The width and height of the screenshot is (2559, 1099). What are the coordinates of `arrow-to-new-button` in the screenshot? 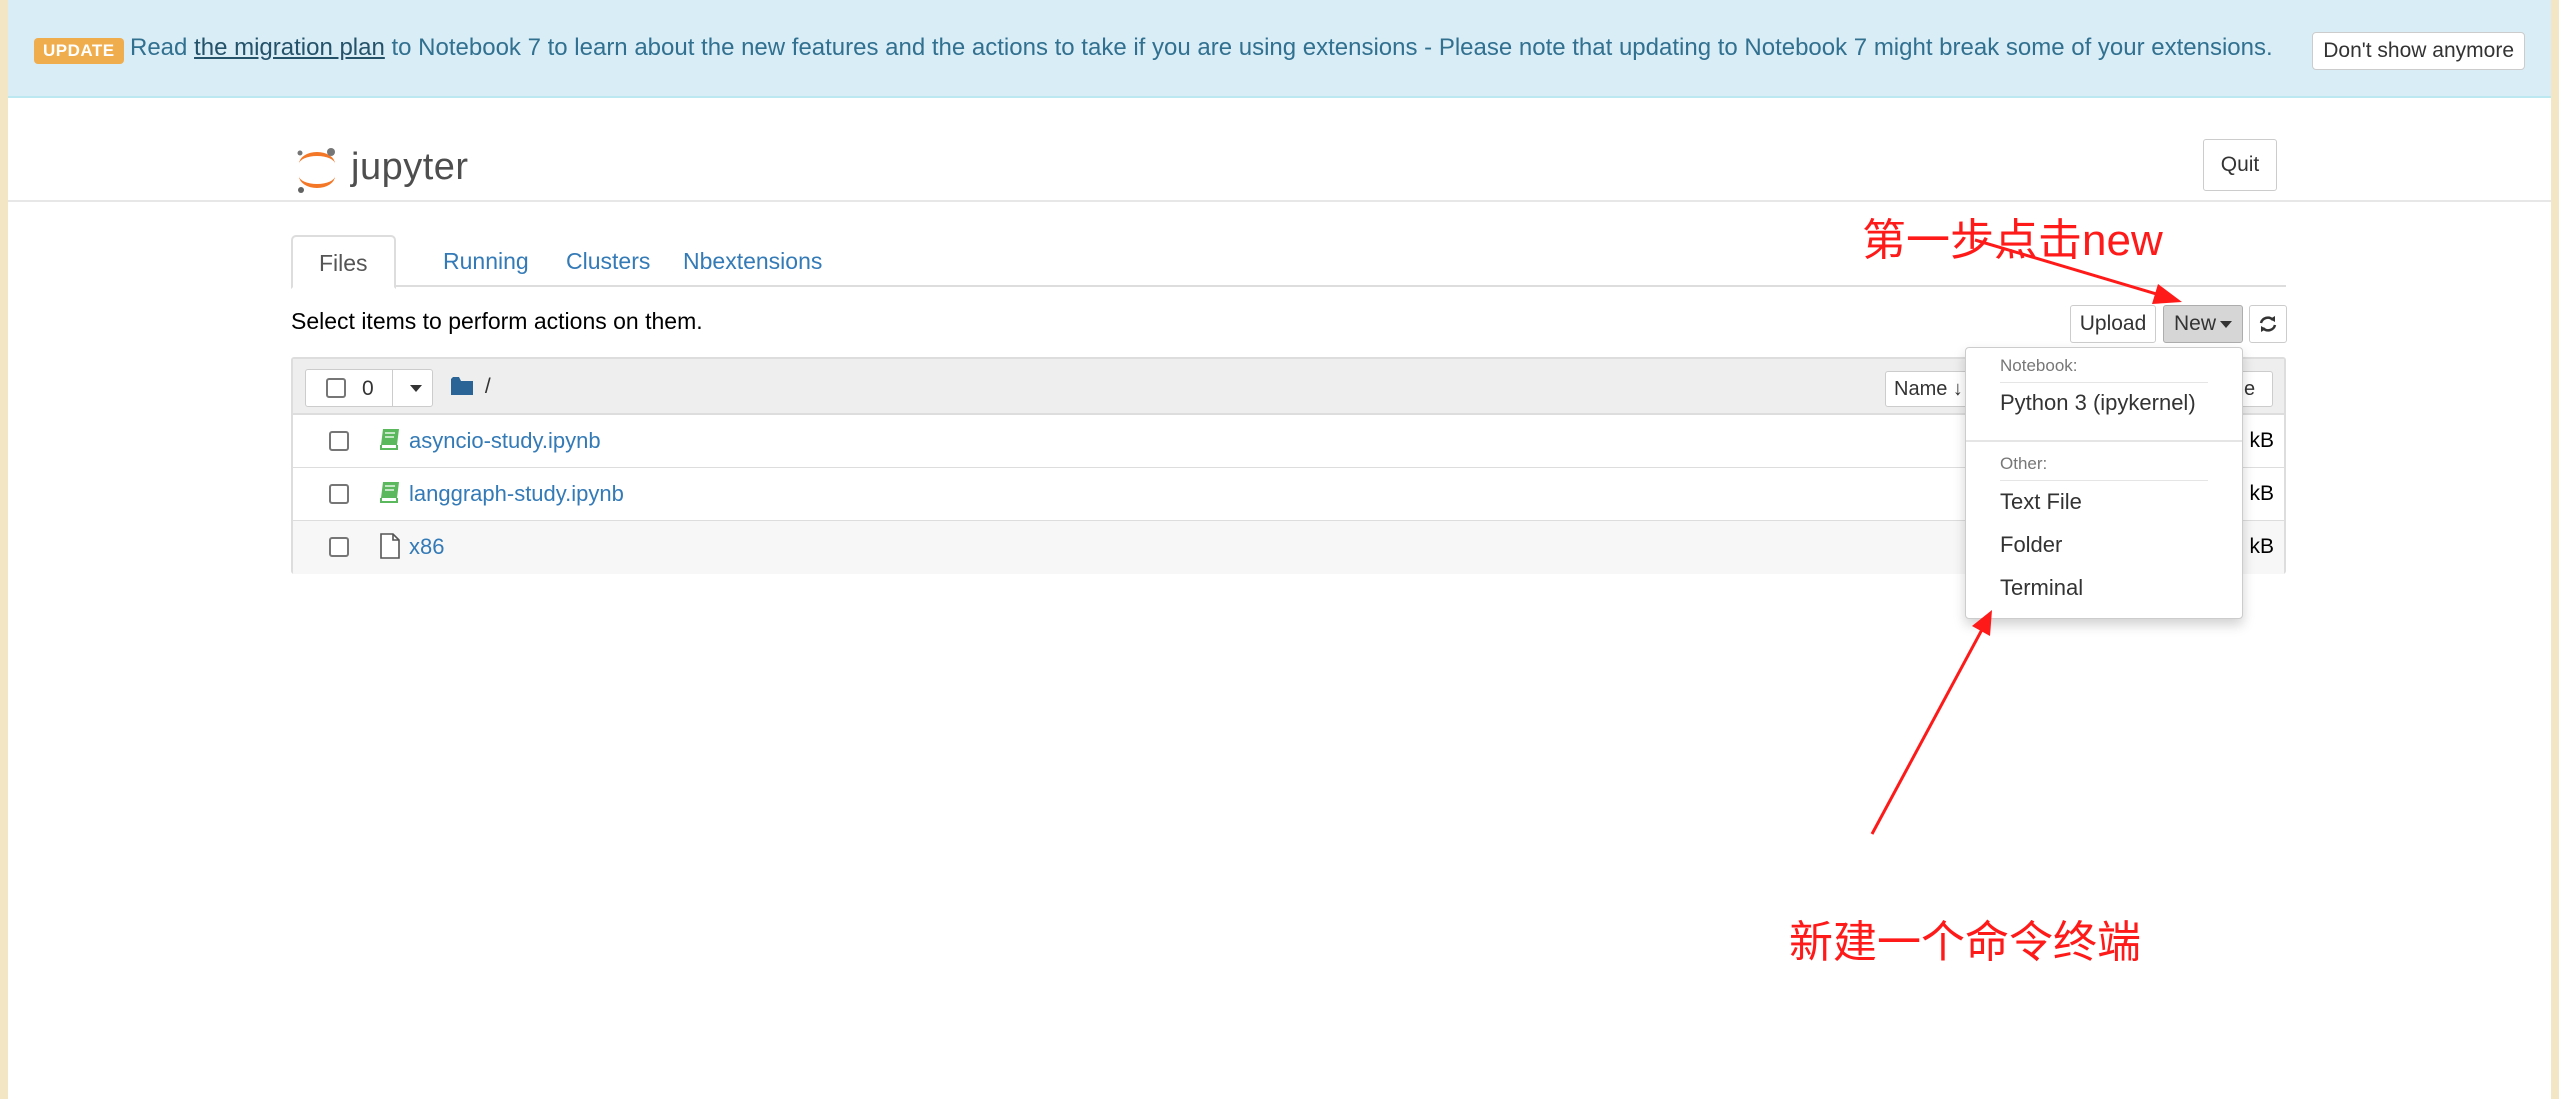 It's located at (2072, 269).